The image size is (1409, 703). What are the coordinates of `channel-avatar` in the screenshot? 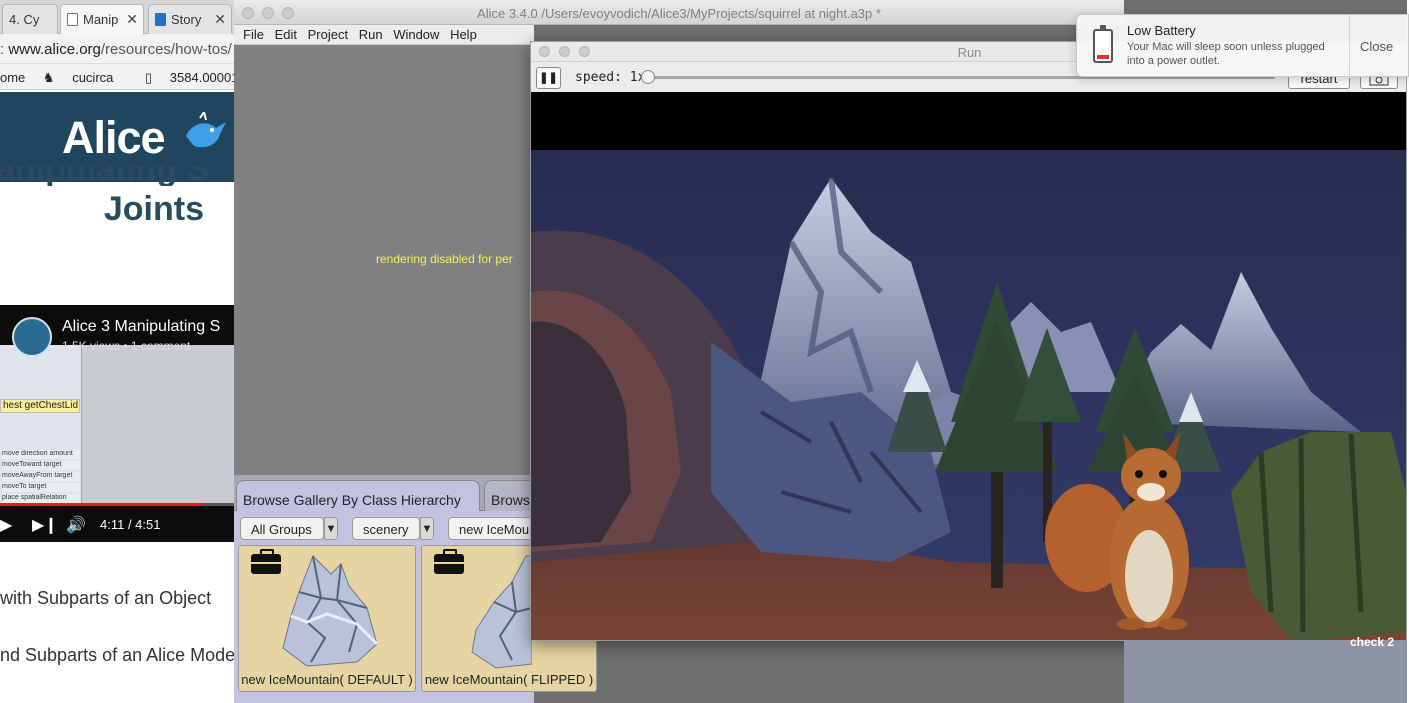 It's located at (32, 337).